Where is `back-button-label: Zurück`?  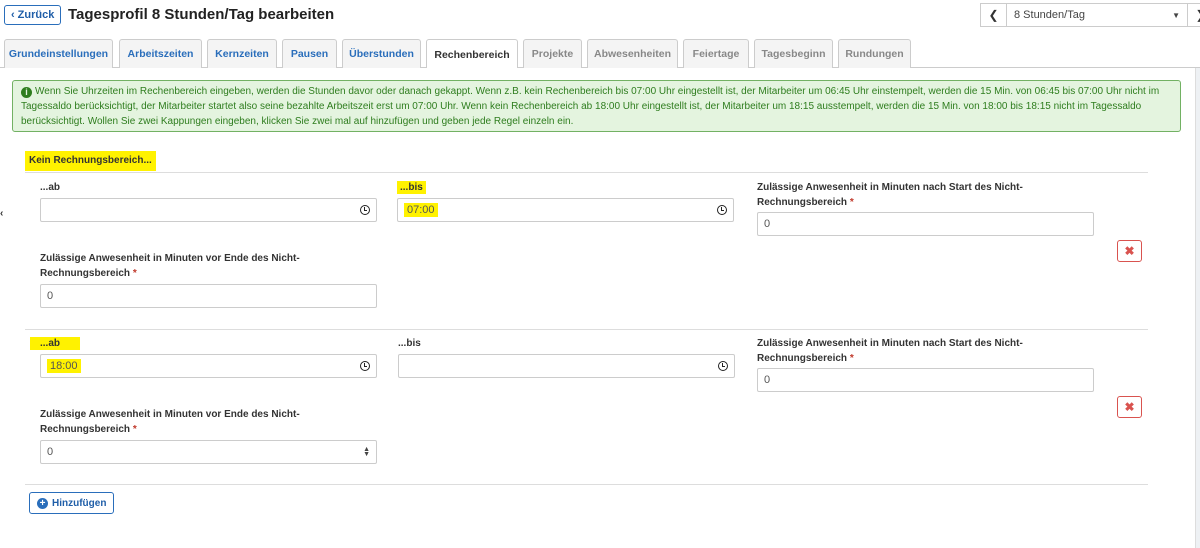
back-button-label: Zurück is located at coordinates (36, 15).